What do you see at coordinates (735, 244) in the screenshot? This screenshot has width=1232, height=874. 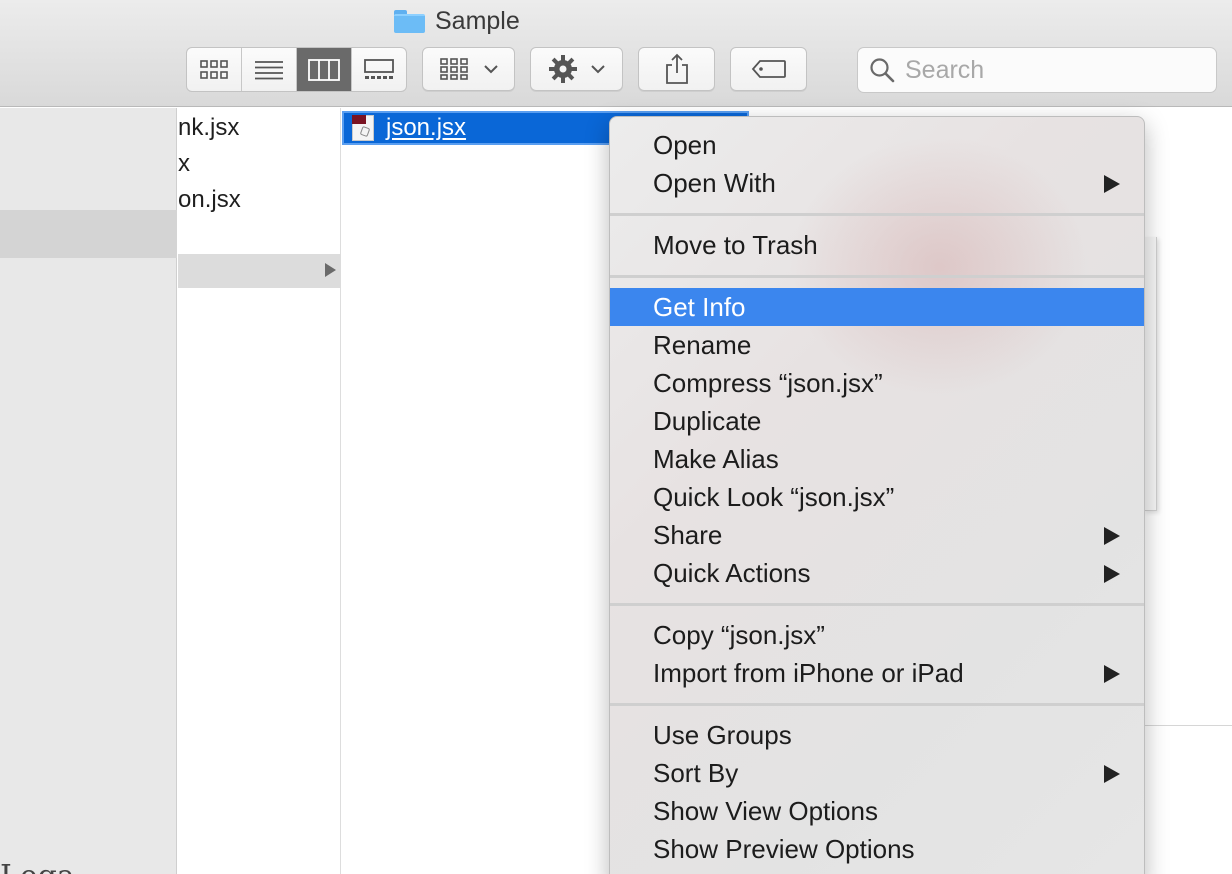 I see `menu-item-label: Move to Trash` at bounding box center [735, 244].